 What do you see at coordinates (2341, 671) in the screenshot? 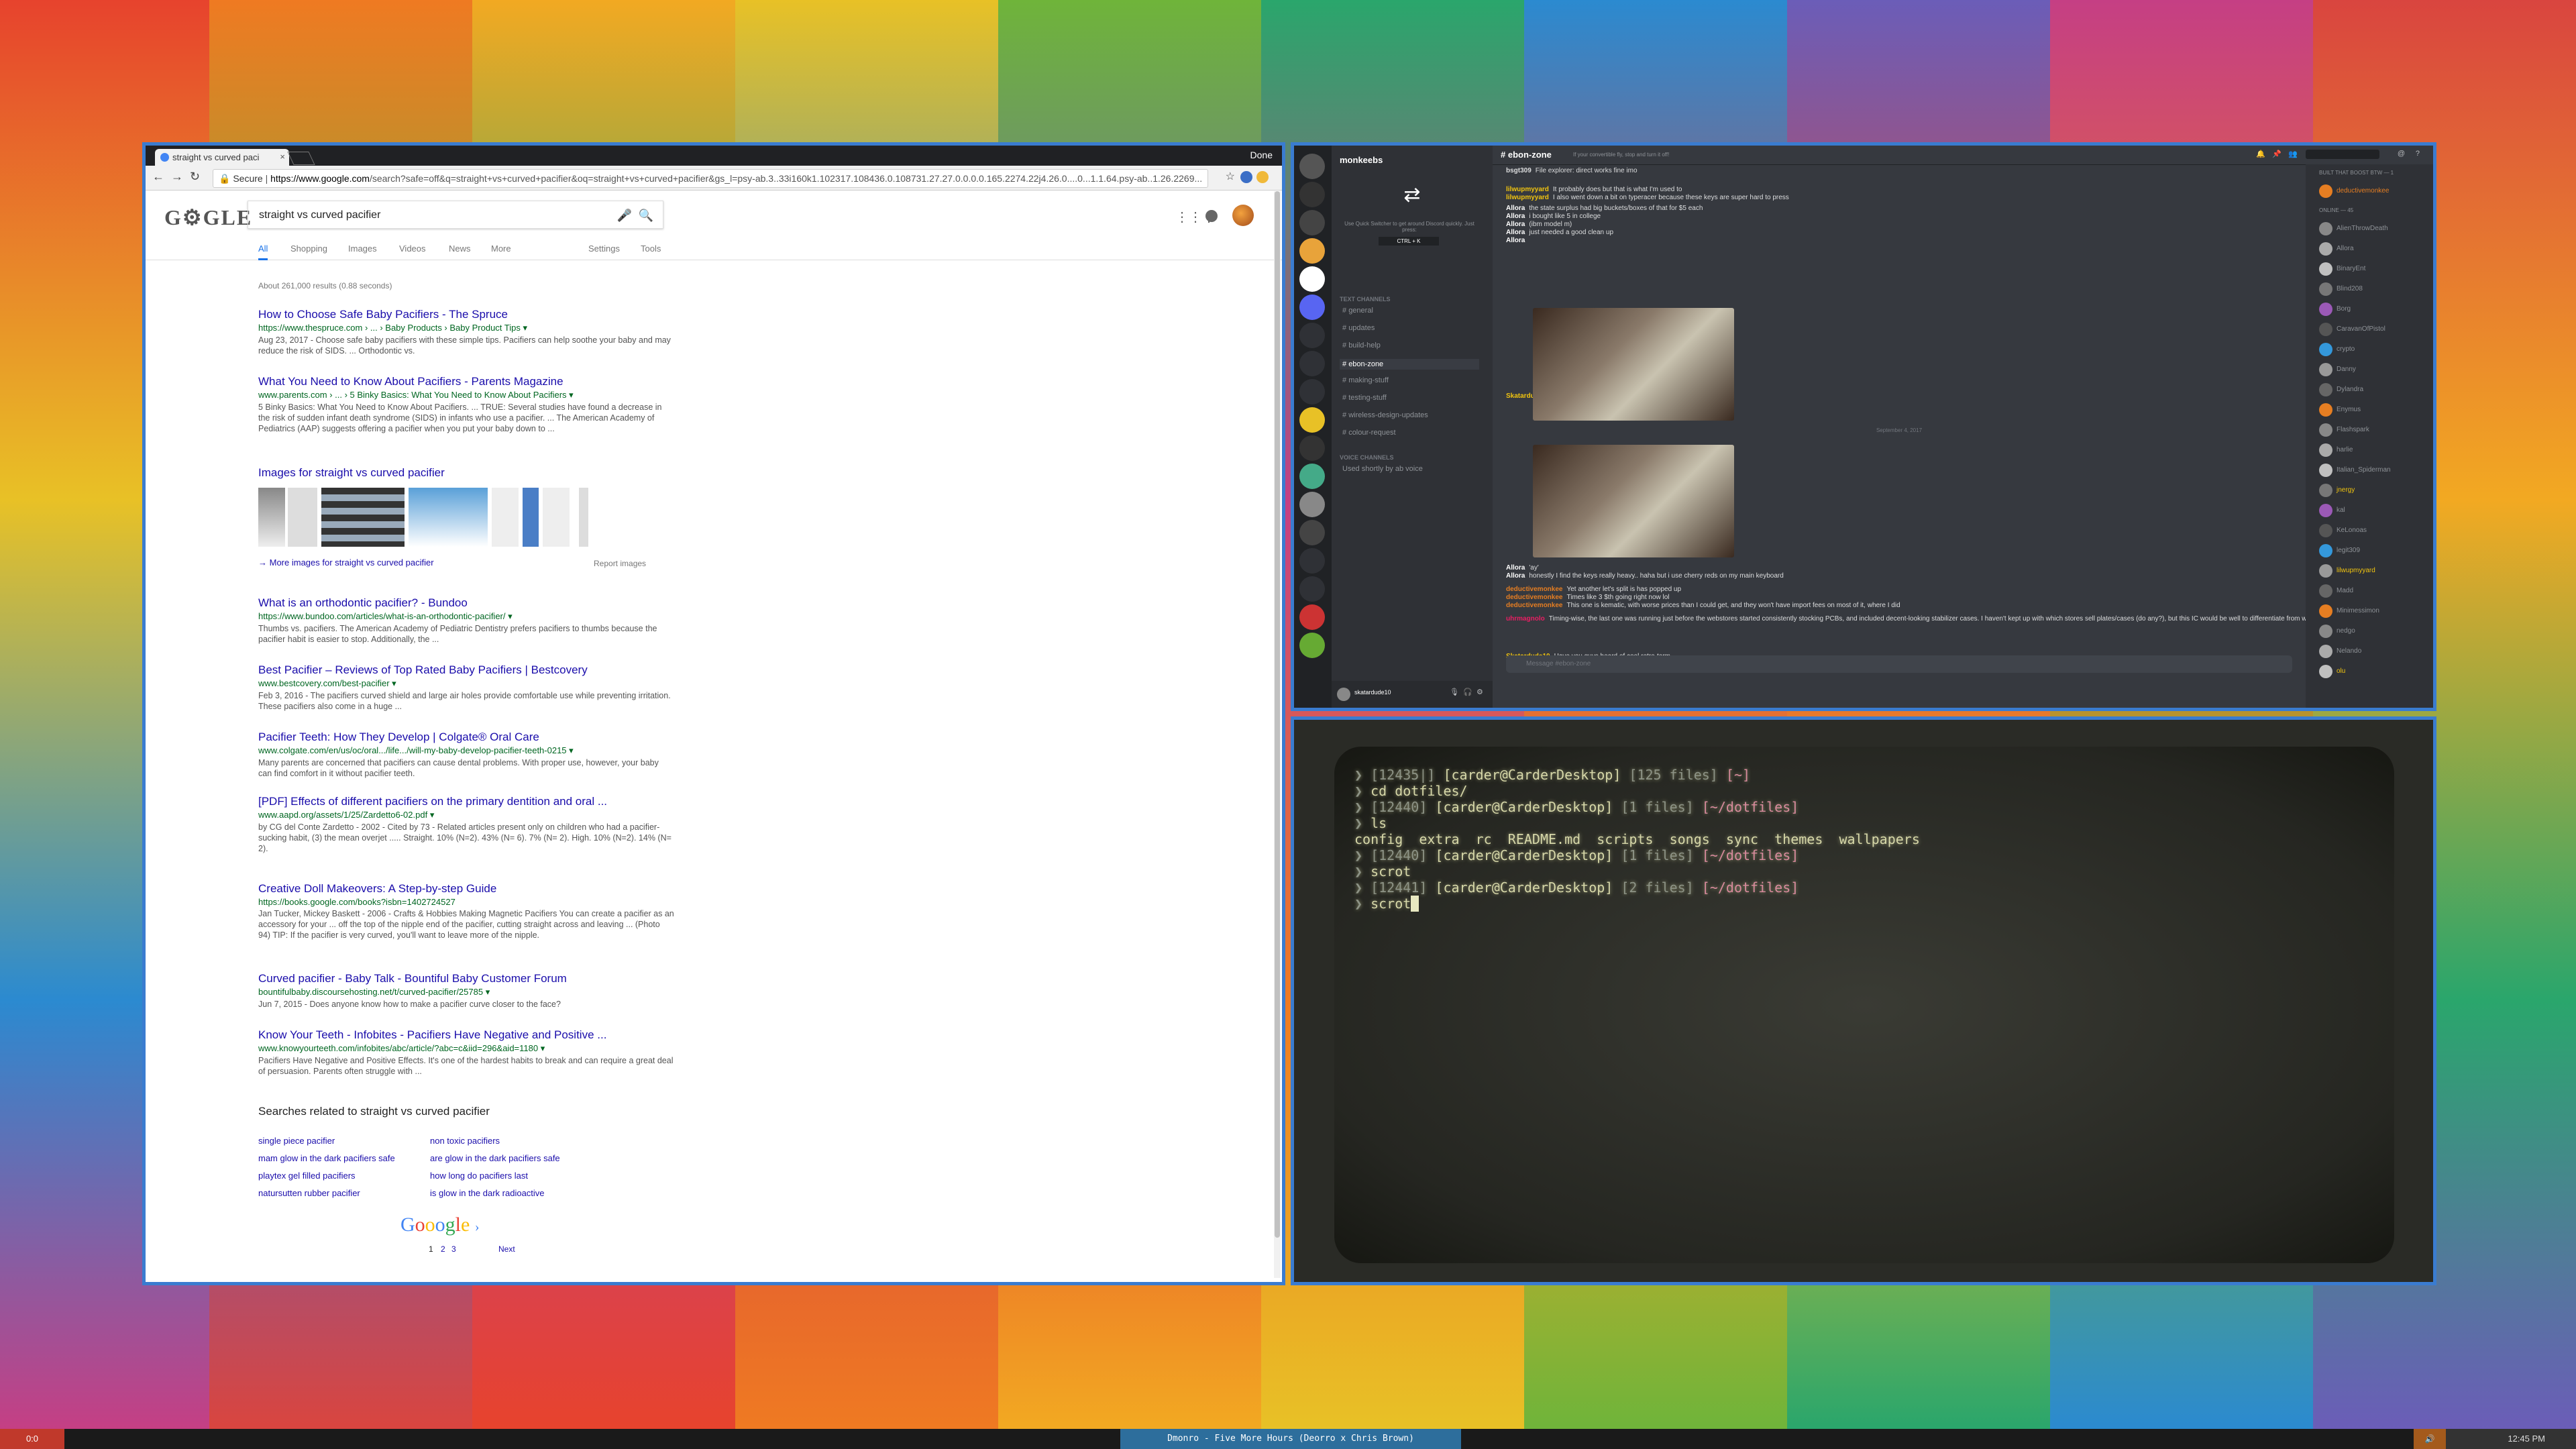
I see `member-name: olu` at bounding box center [2341, 671].